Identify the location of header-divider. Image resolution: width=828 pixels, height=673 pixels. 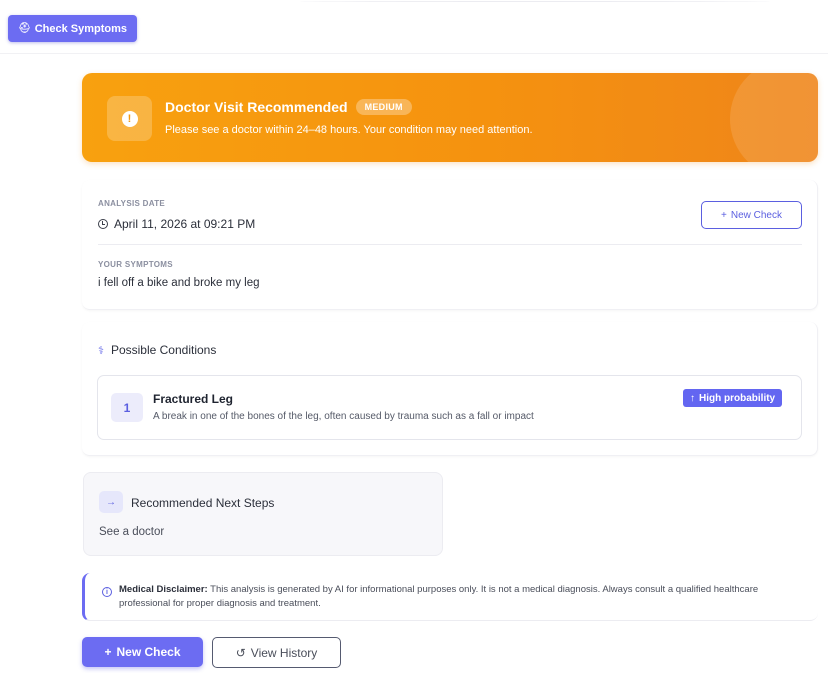
(535, 1).